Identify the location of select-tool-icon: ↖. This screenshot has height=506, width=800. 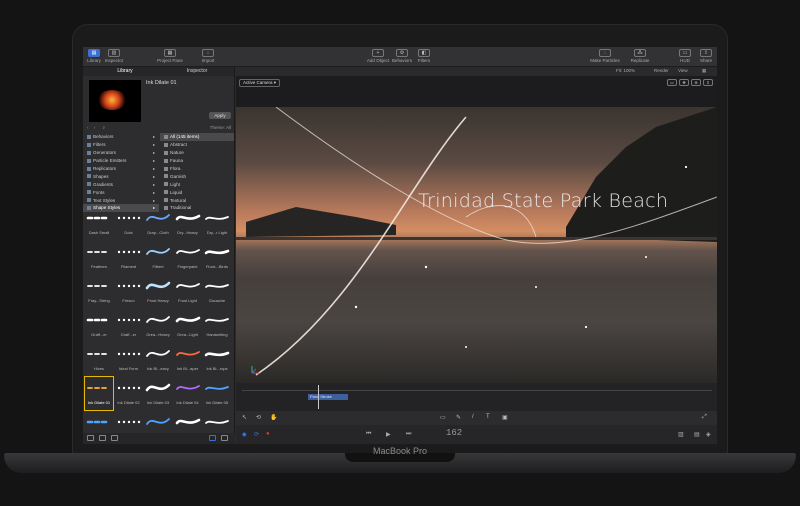
(244, 417).